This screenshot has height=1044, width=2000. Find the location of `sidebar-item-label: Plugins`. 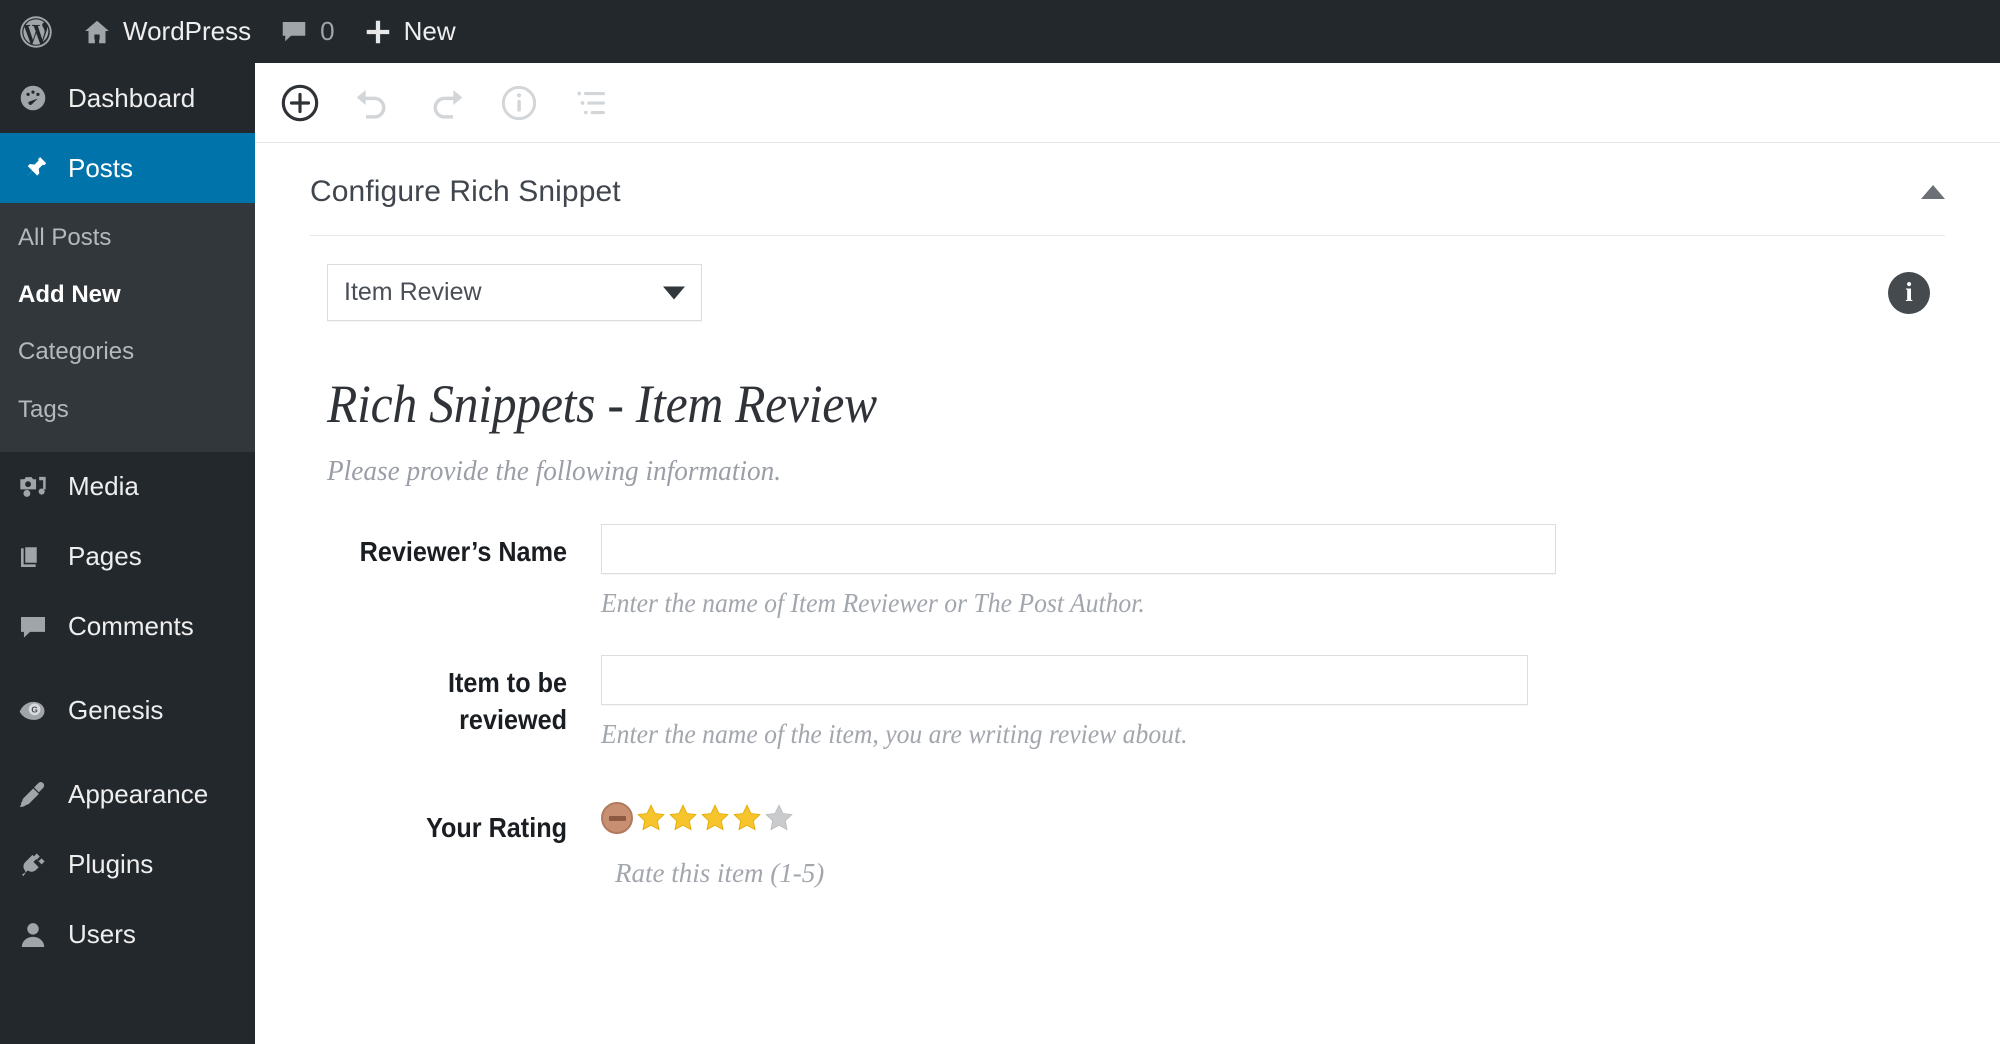

sidebar-item-label: Plugins is located at coordinates (111, 864).